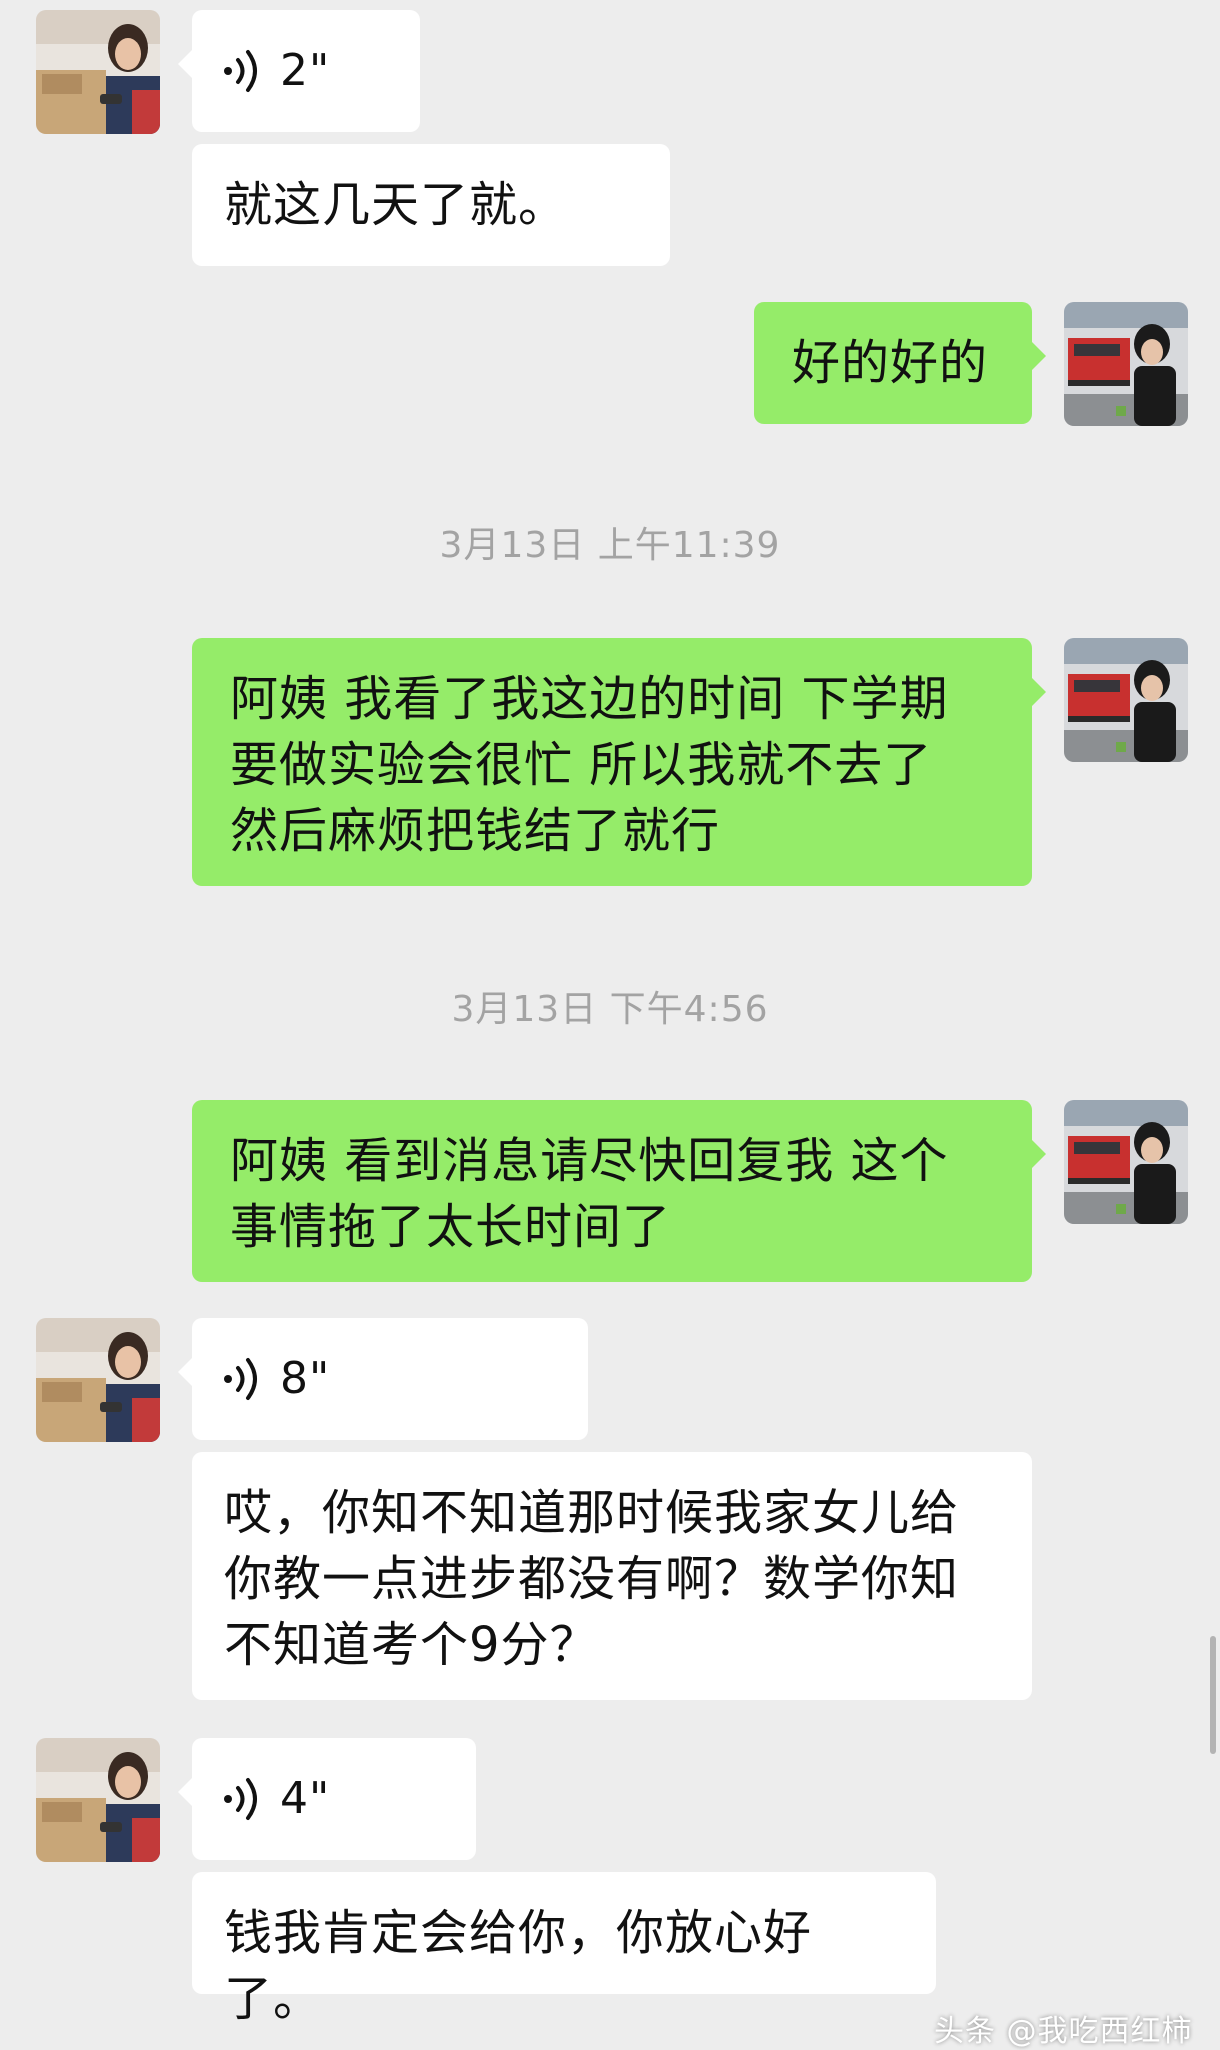 This screenshot has width=1220, height=2050. What do you see at coordinates (518, 1966) in the screenshot?
I see `message-text: 钱我肯定会给你，你放心好了。` at bounding box center [518, 1966].